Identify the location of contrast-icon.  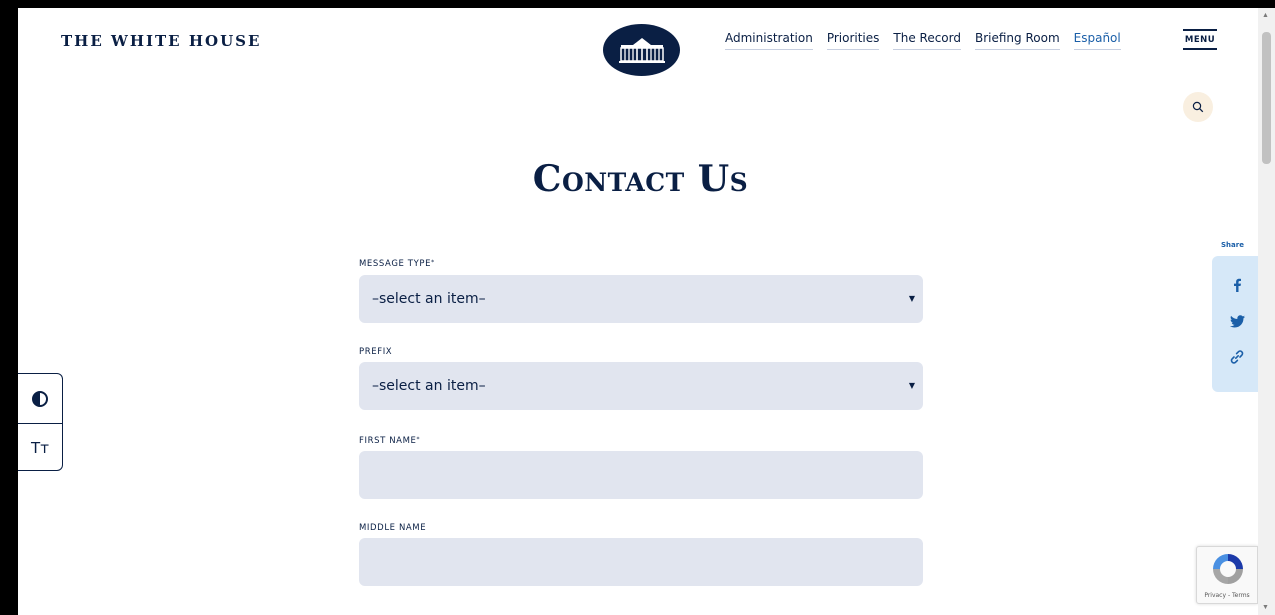
(40, 398).